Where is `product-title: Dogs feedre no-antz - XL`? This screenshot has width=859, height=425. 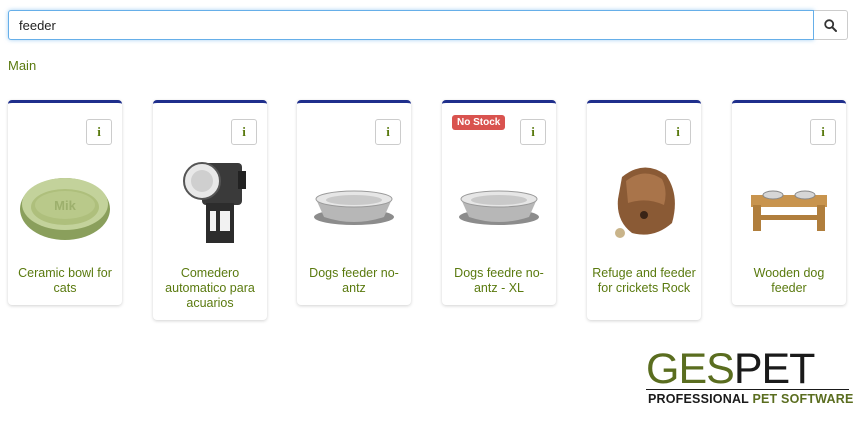 product-title: Dogs feedre no-antz - XL is located at coordinates (499, 281).